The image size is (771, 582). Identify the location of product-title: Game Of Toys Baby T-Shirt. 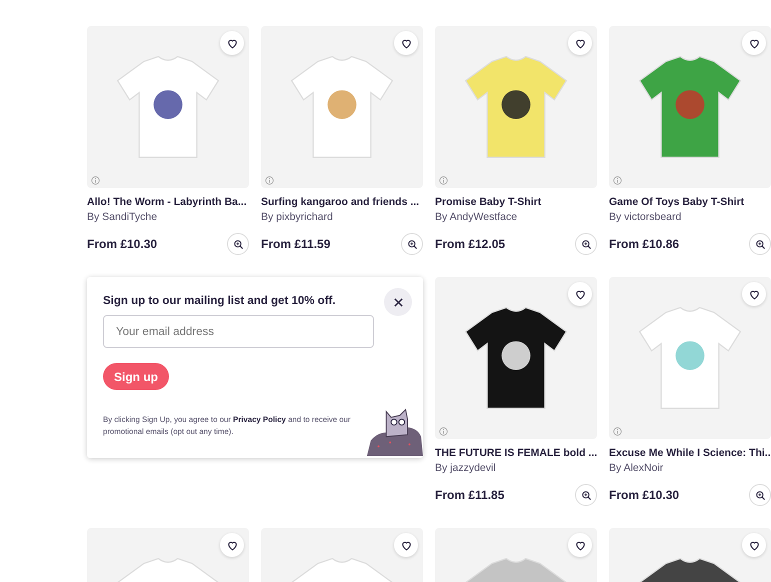
(690, 202).